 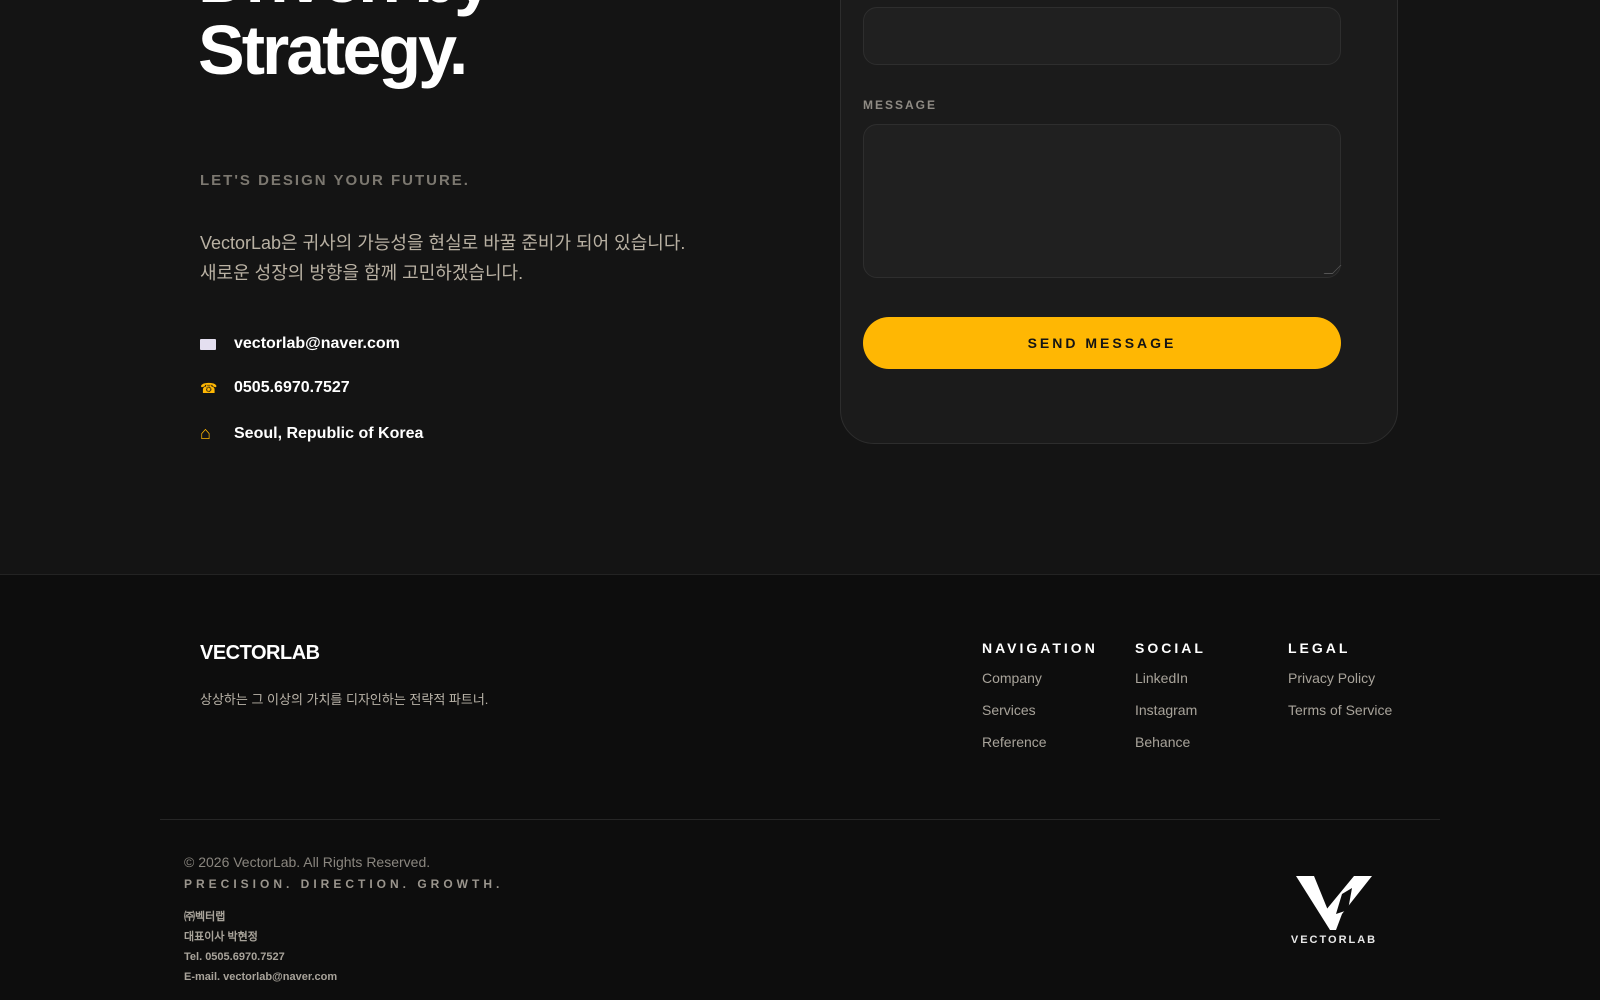 I want to click on copyright-text: © 2026 VectorLab. All Rights Reserved., so click(x=307, y=862).